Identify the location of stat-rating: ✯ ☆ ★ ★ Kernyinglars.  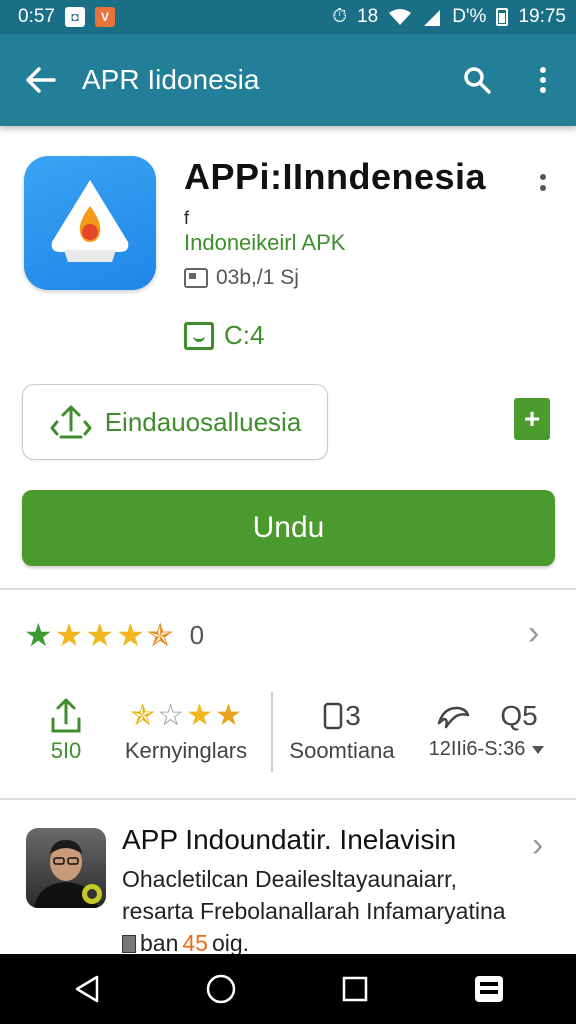
(186, 729).